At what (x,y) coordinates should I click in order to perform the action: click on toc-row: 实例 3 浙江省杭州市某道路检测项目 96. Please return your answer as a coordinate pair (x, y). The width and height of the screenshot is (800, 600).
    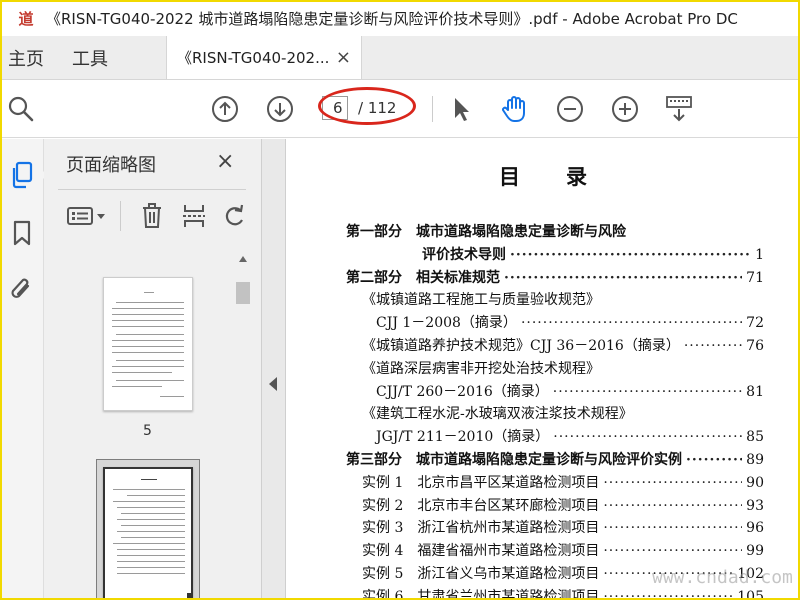
    Looking at the image, I should click on (555, 528).